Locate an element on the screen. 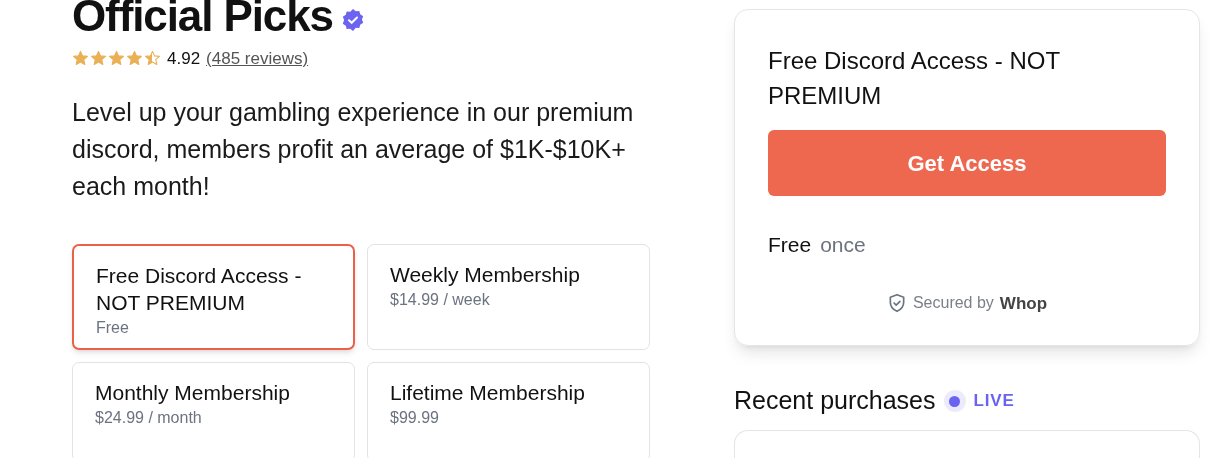 This screenshot has width=1231, height=458. live-label: LIVE is located at coordinates (994, 401).